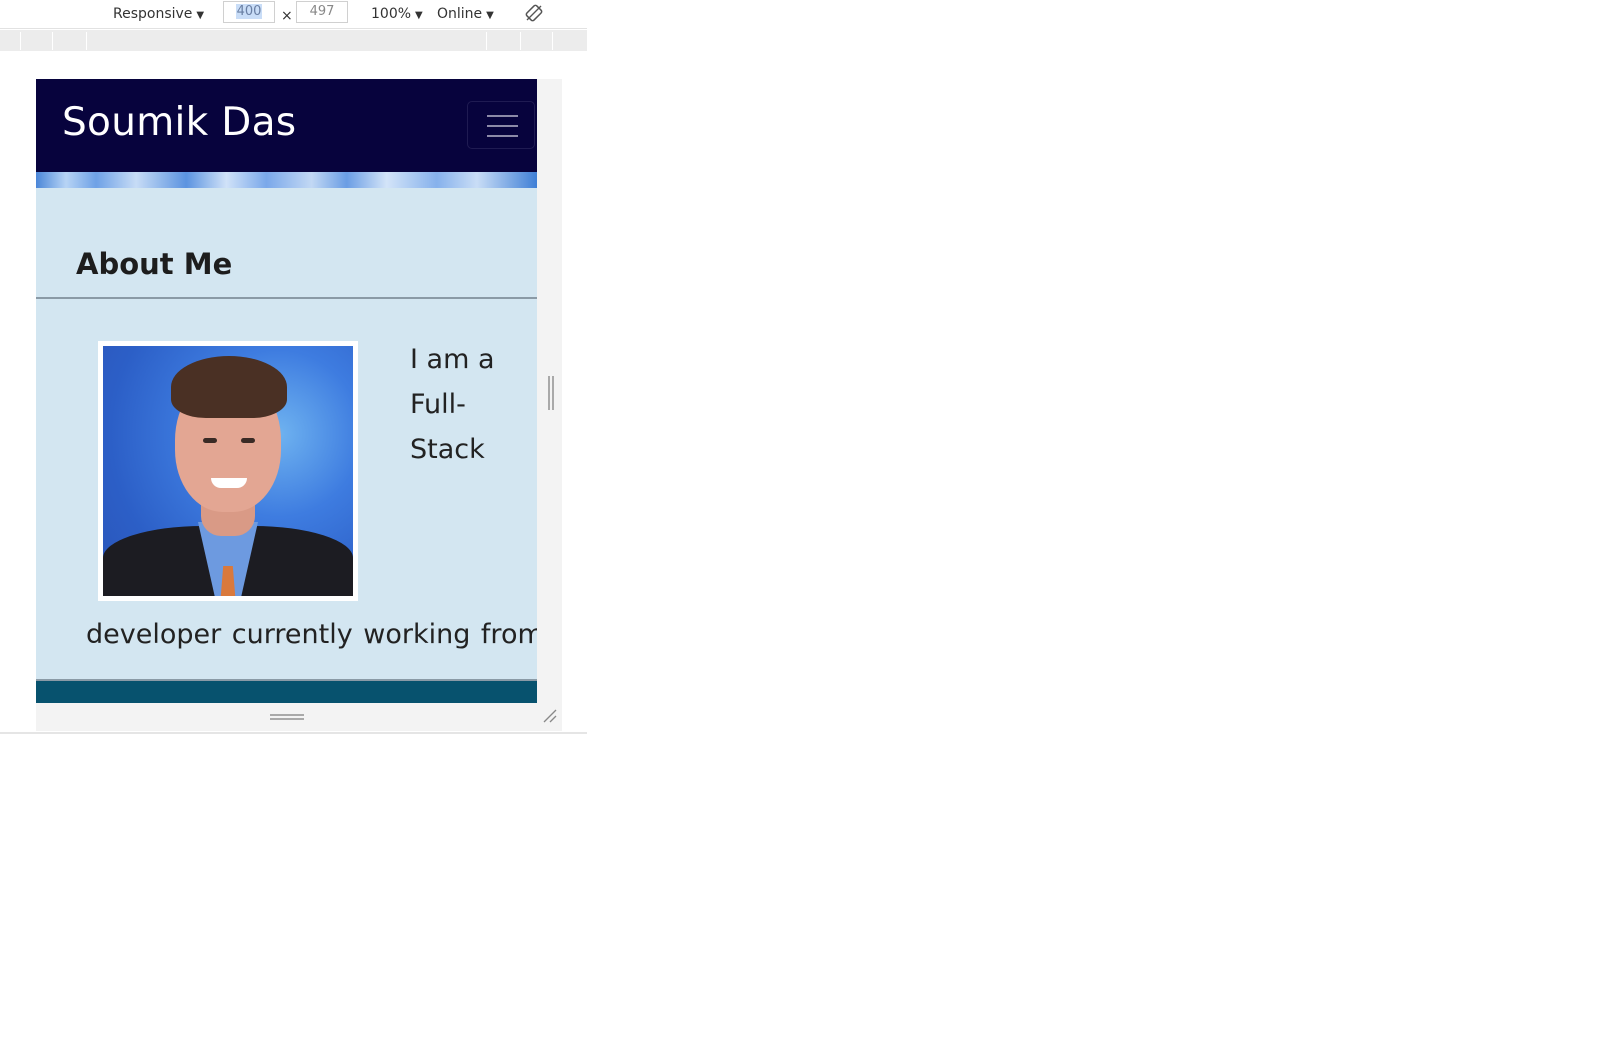  Describe the element at coordinates (153, 14) in the screenshot. I see `device-mode-label: Responsive` at that location.